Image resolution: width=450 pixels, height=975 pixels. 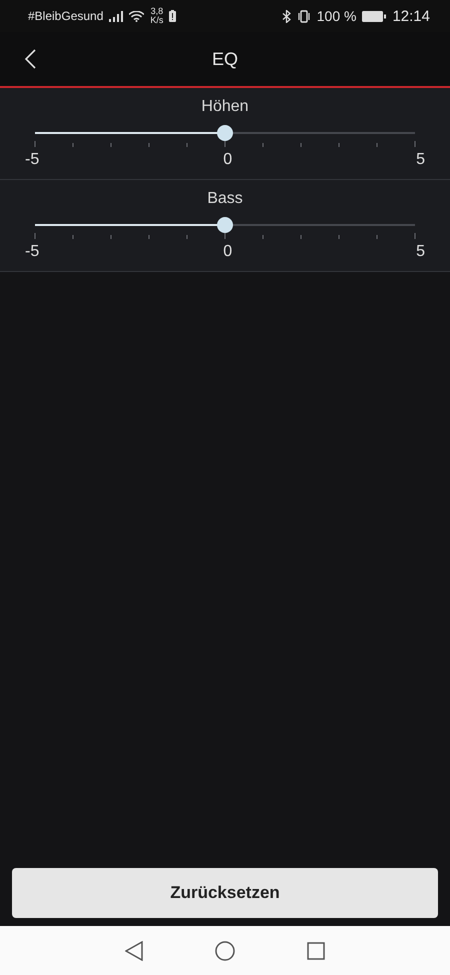 I want to click on back-icon, so click(x=30, y=59).